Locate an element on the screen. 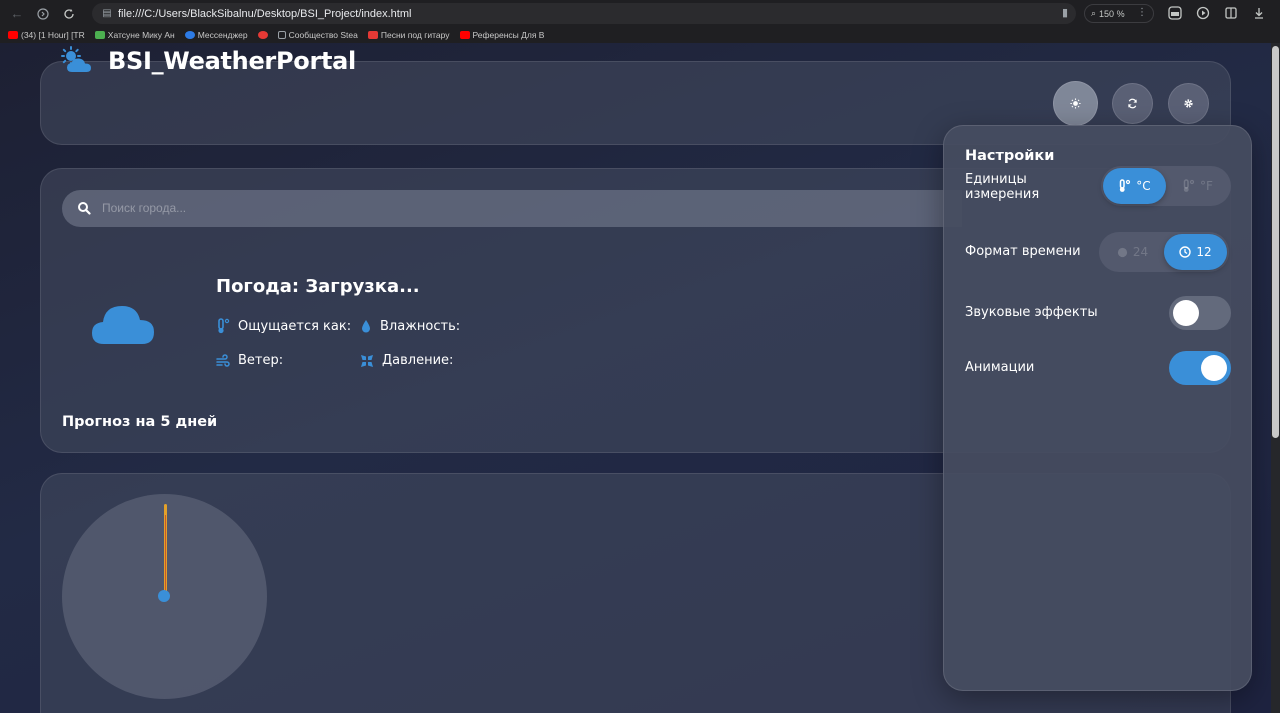  humidity-label: Влажность: is located at coordinates (420, 326).